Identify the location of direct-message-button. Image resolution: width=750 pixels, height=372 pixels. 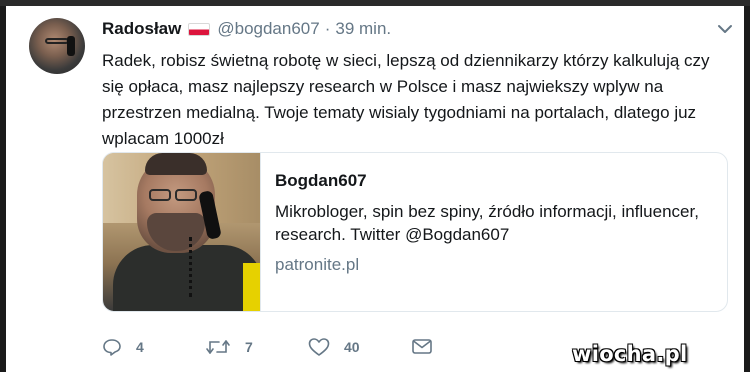
(422, 347).